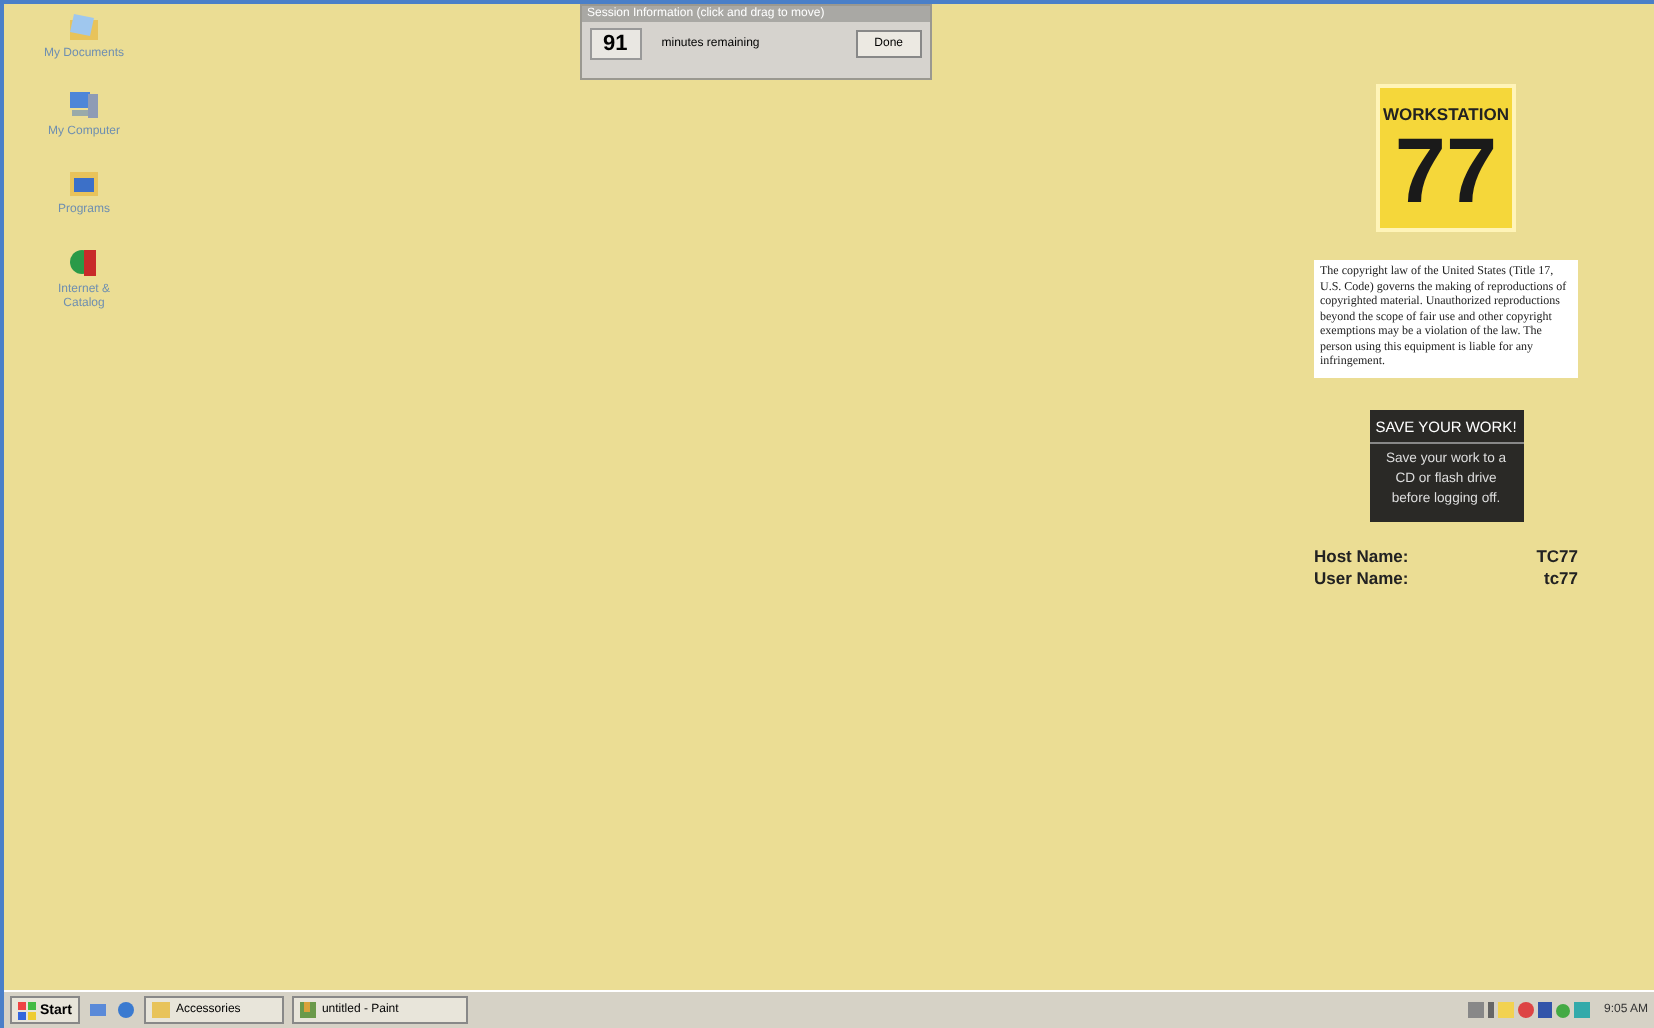  What do you see at coordinates (1446, 114) in the screenshot?
I see `workstation-label: WORKSTATION` at bounding box center [1446, 114].